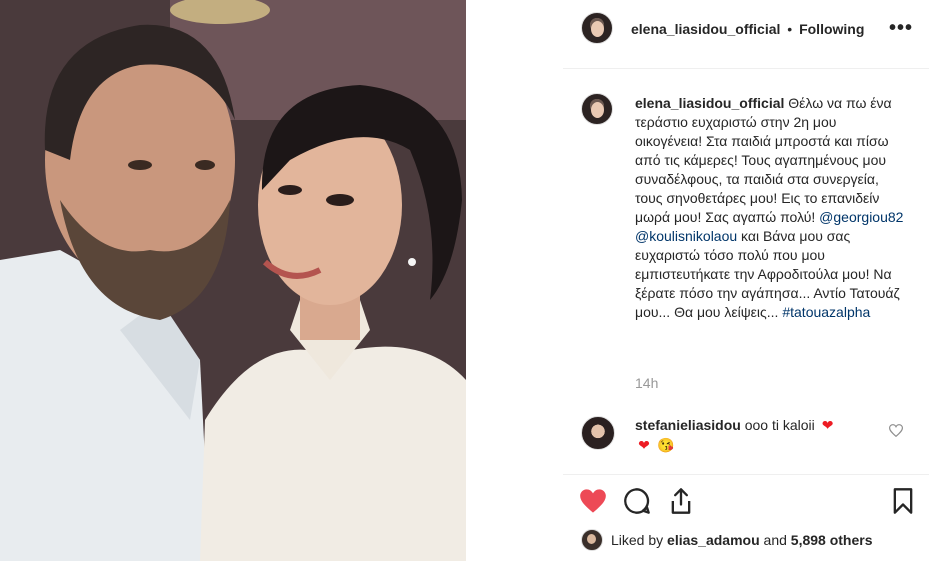  What do you see at coordinates (832, 540) in the screenshot?
I see `likes-count: 5,898 others` at bounding box center [832, 540].